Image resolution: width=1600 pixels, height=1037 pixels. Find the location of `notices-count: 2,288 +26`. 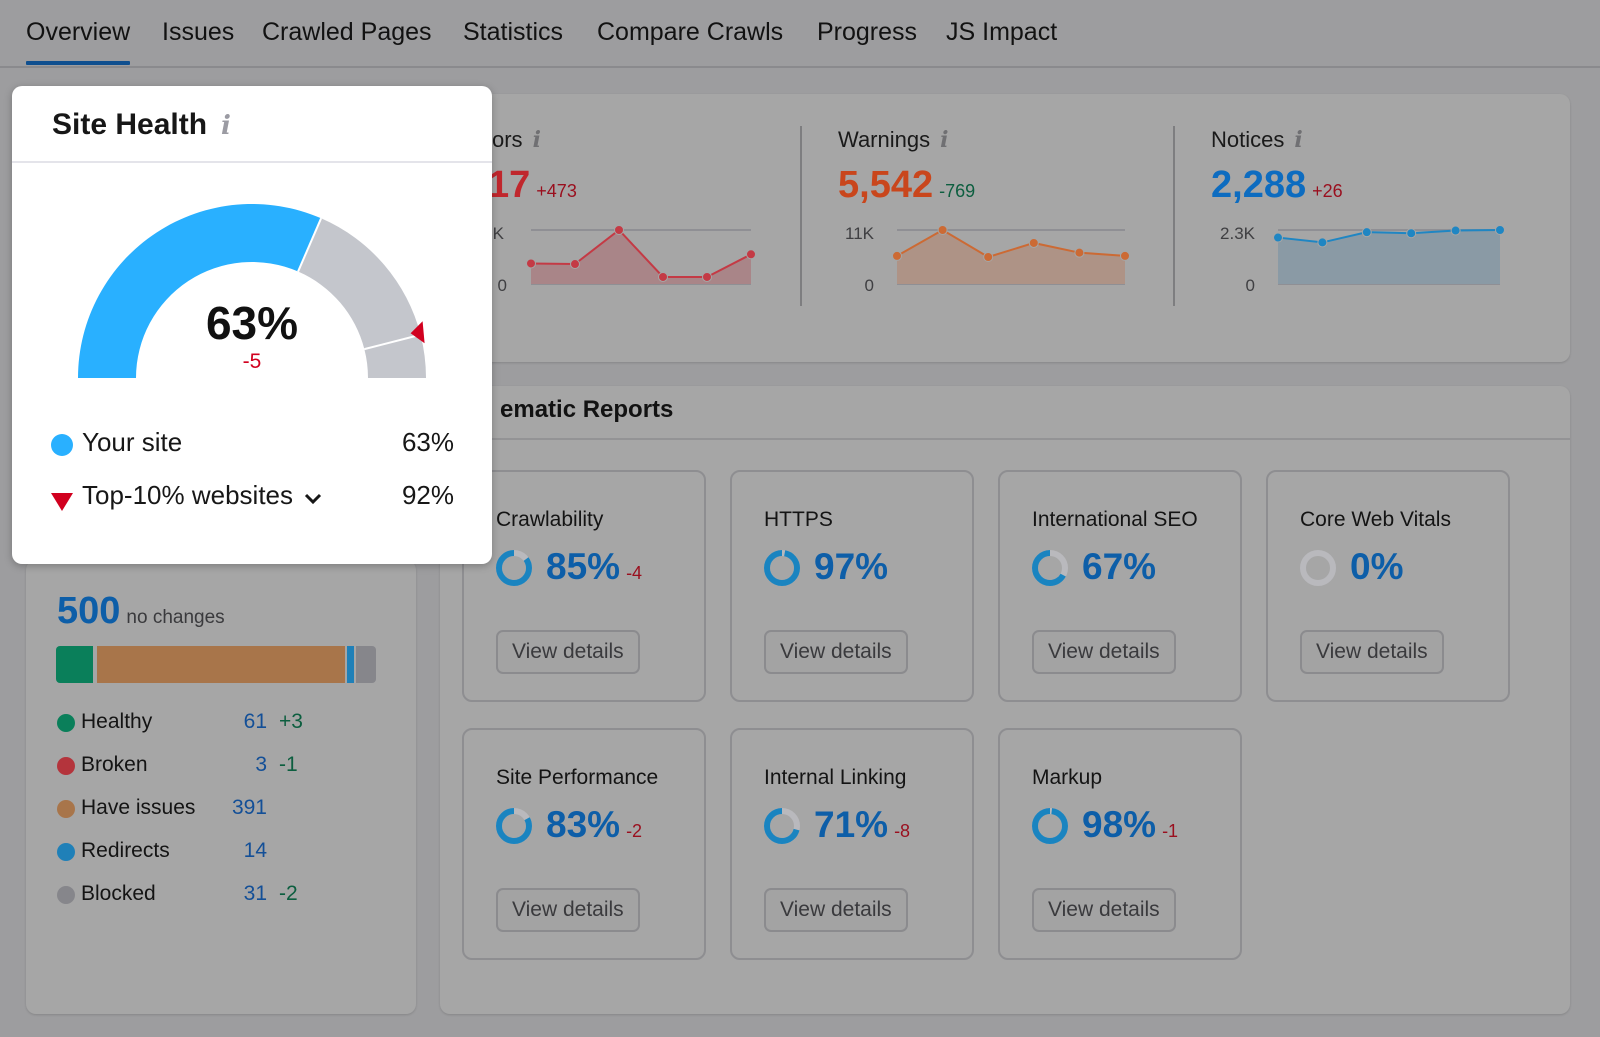

notices-count: 2,288 +26 is located at coordinates (1277, 185).